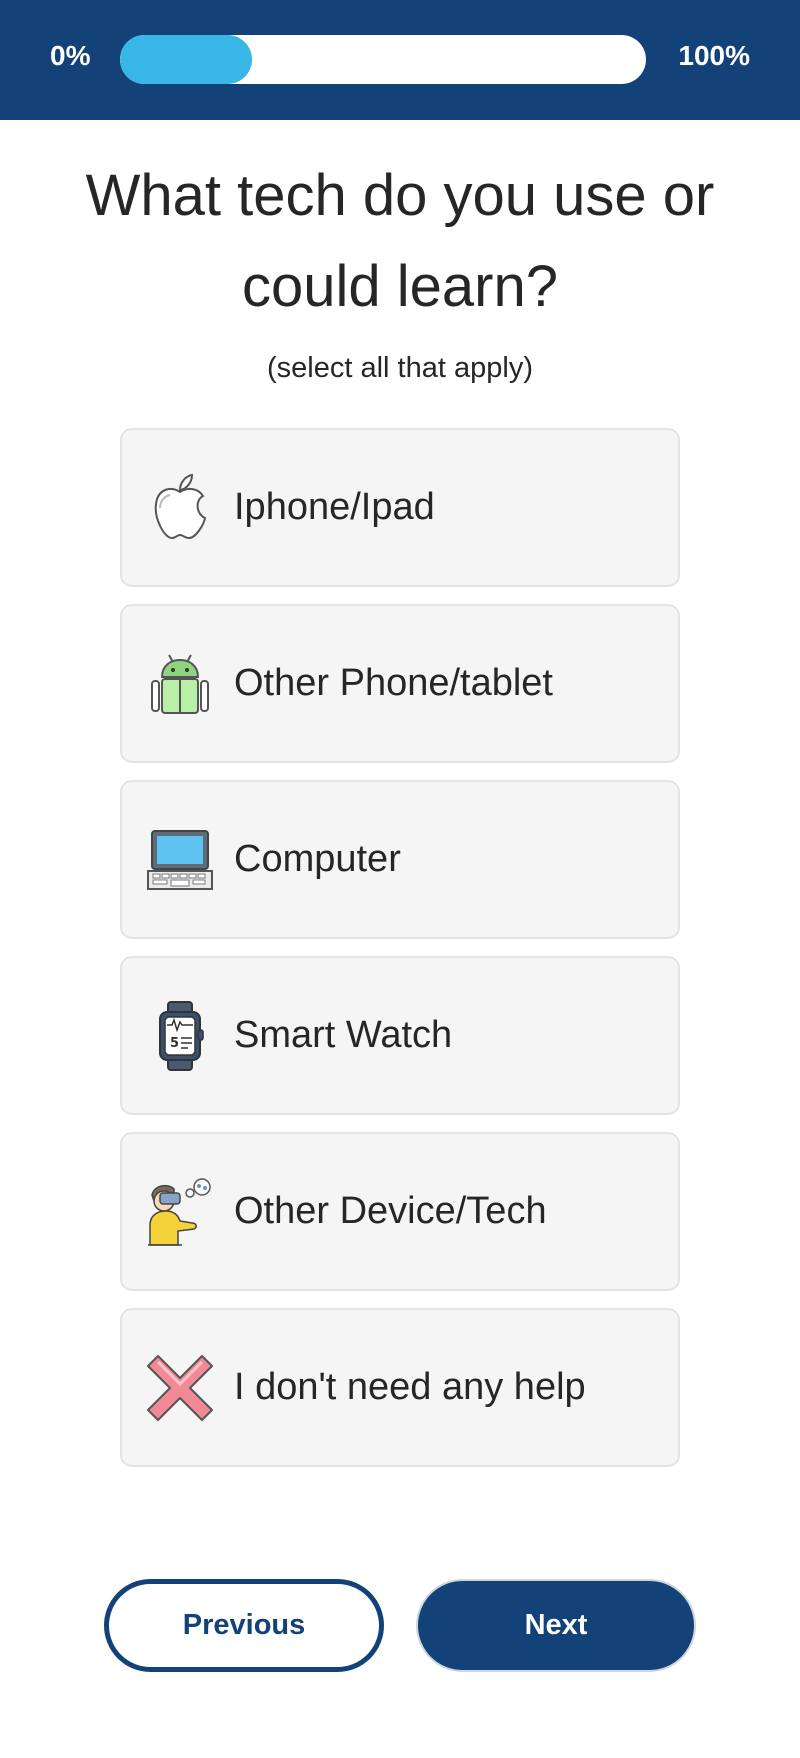  What do you see at coordinates (174, 1043) in the screenshot?
I see `svg-text: 5` at bounding box center [174, 1043].